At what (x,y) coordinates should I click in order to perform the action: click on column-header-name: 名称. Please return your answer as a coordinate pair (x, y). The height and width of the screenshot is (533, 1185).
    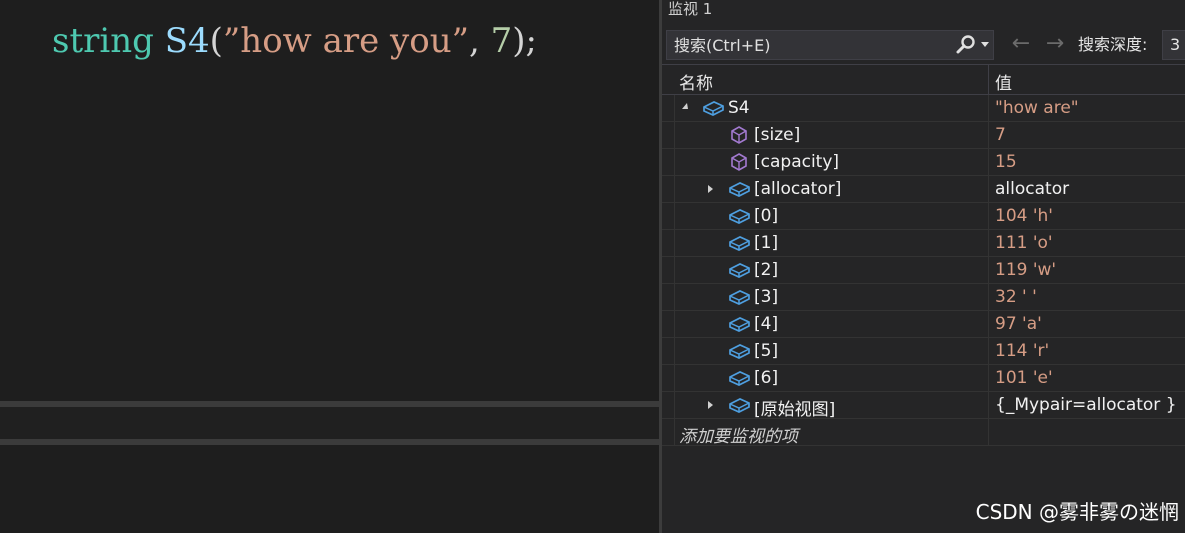
    Looking at the image, I should click on (696, 81).